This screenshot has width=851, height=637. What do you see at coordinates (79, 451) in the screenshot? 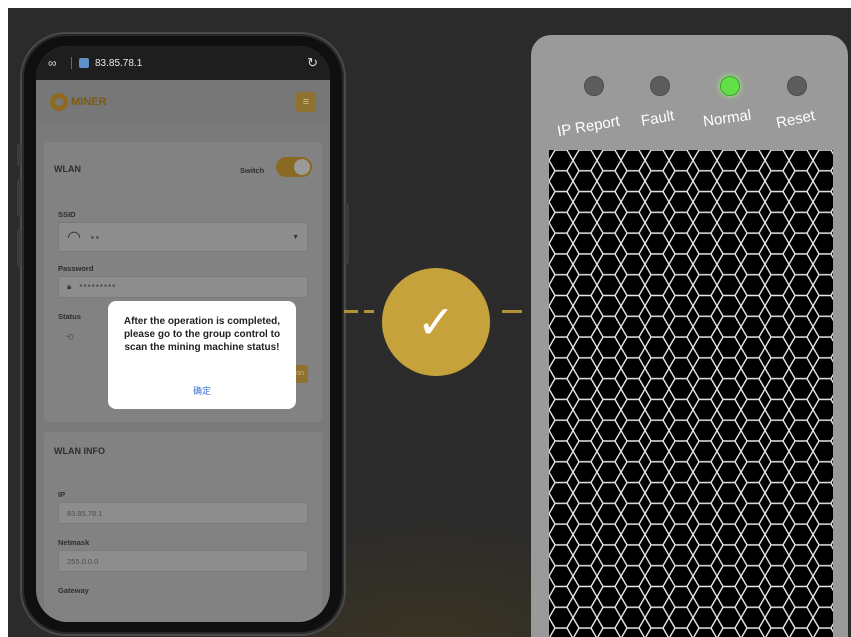
I see `wlan-info-title: WLAN INFO` at bounding box center [79, 451].